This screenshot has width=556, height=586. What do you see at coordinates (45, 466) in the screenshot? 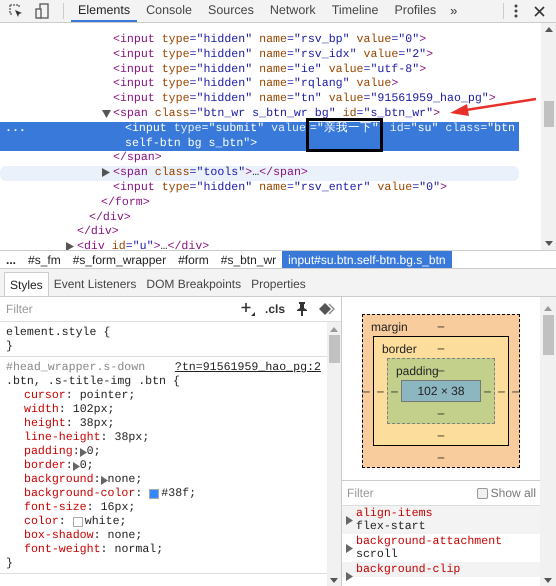
I see `property-name: border` at bounding box center [45, 466].